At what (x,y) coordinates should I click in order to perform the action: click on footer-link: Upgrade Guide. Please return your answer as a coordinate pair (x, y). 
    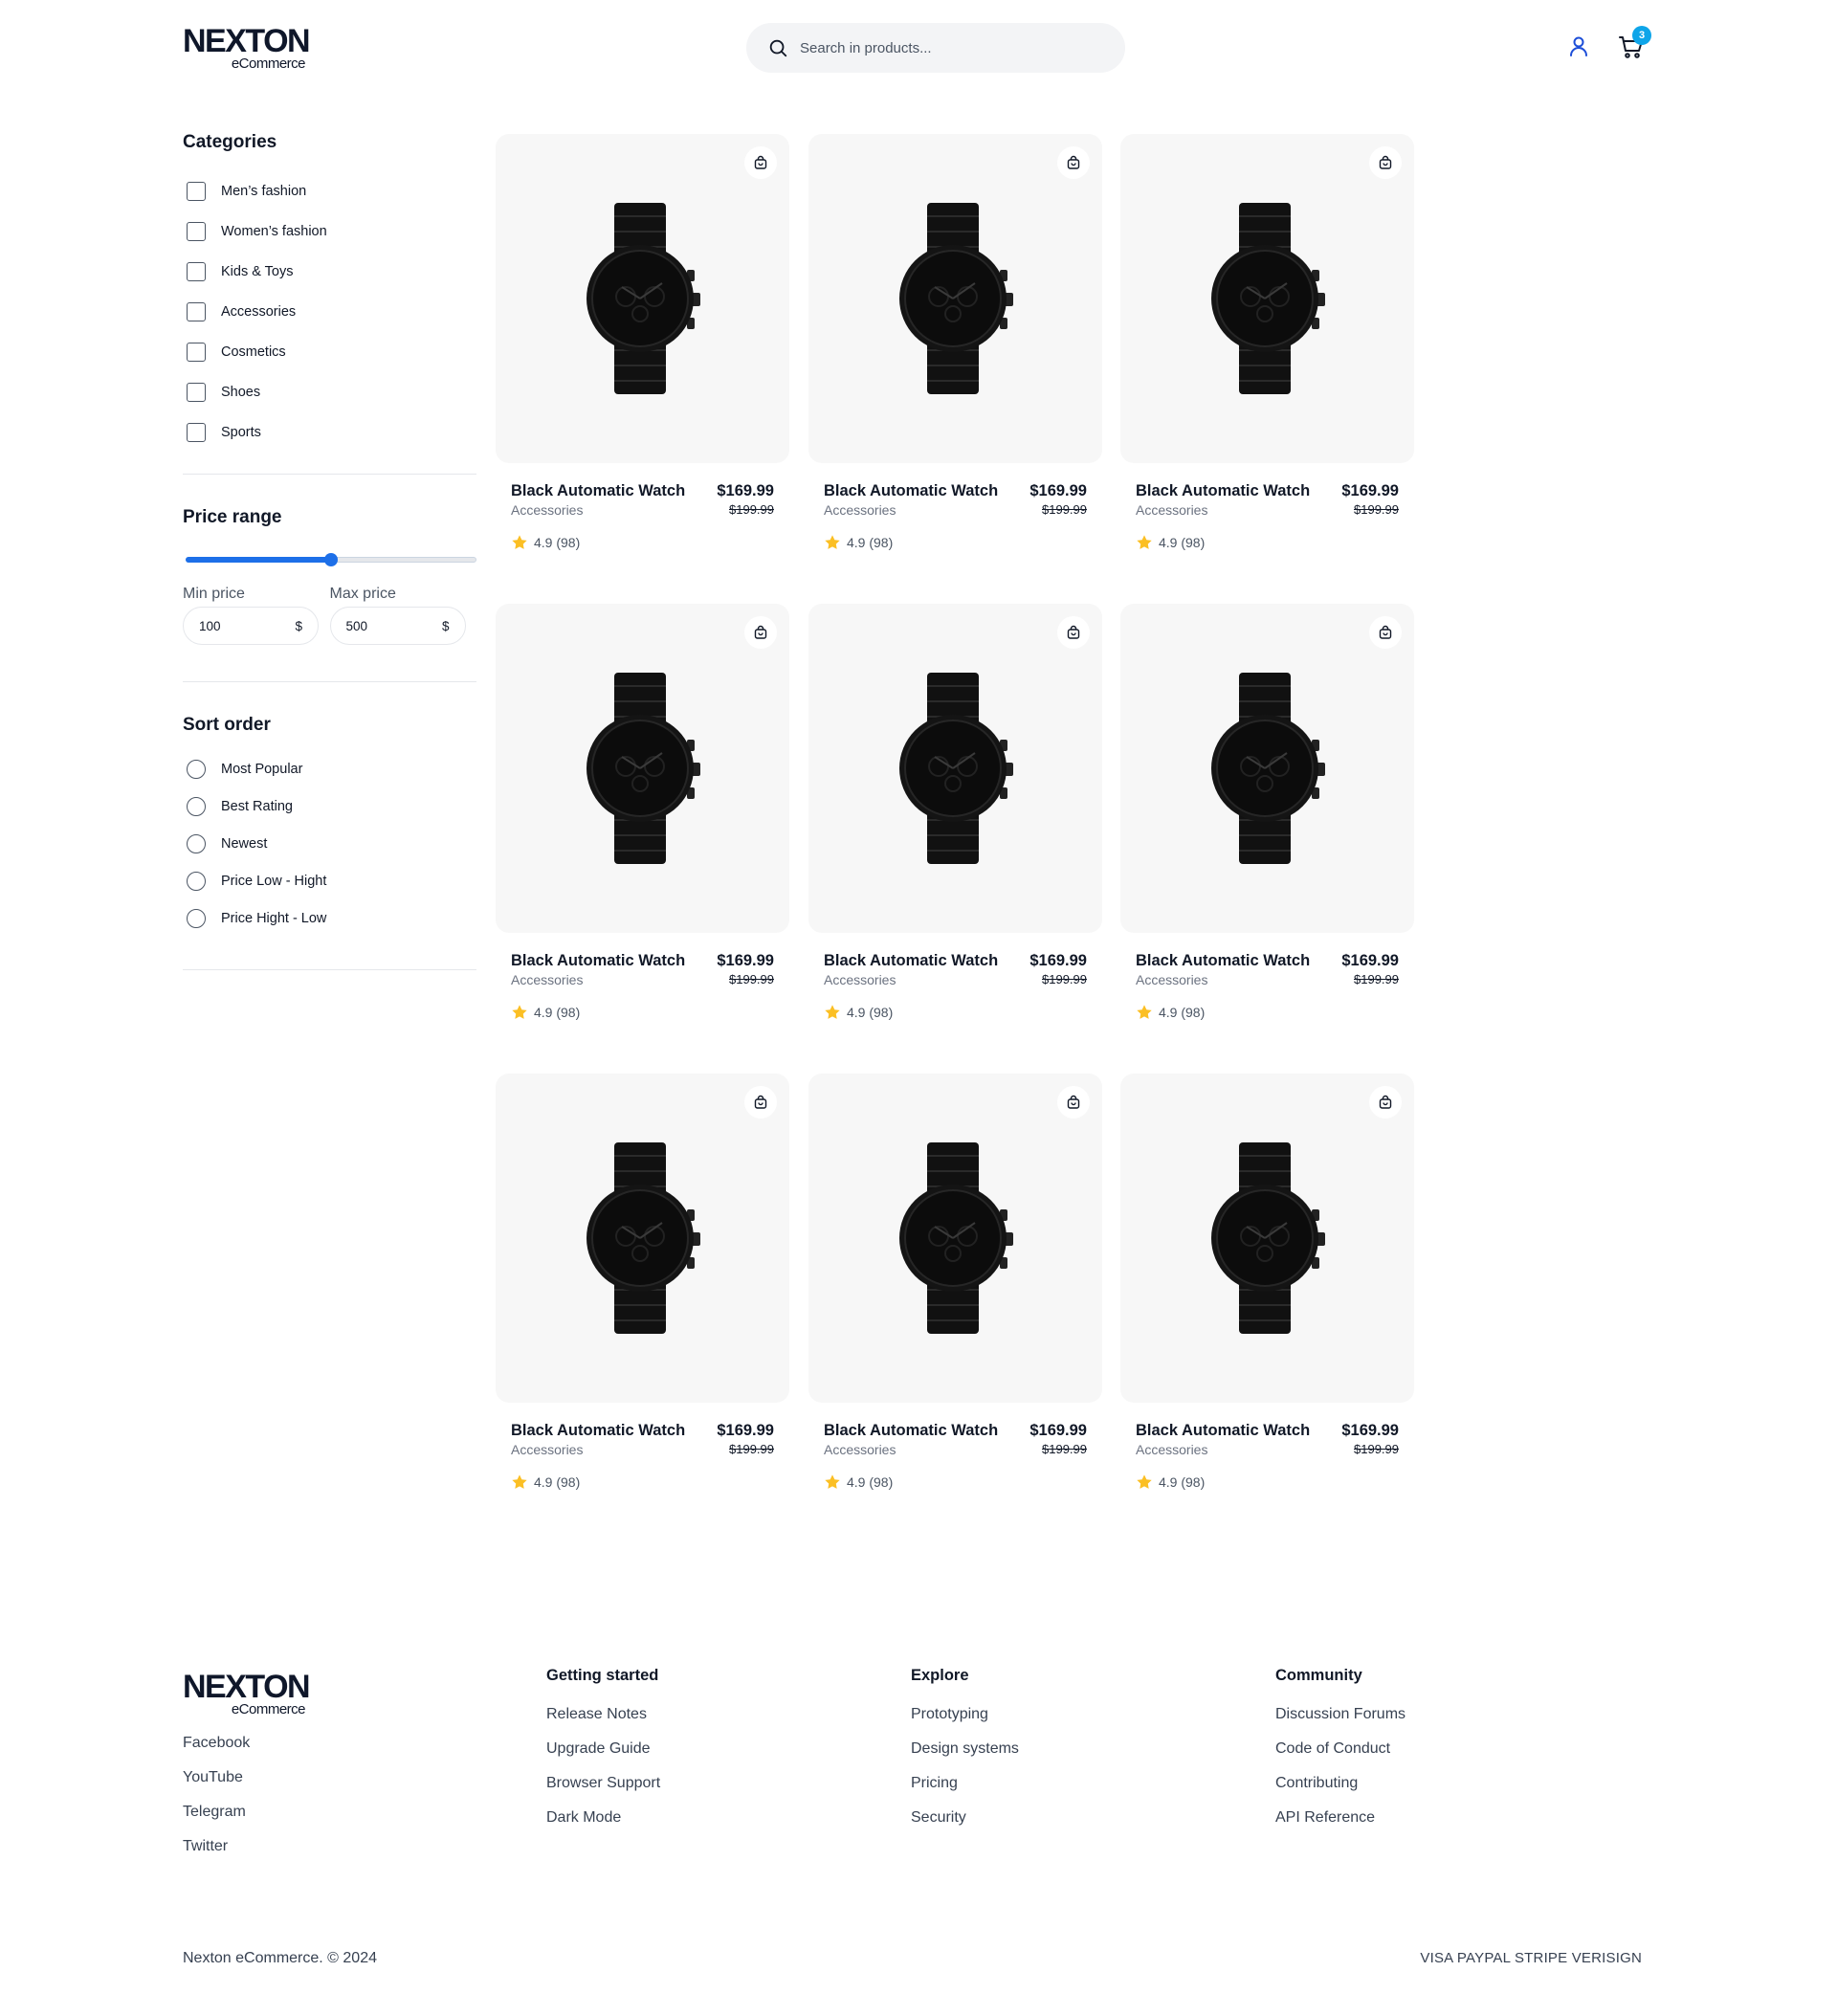
    Looking at the image, I should click on (603, 1756).